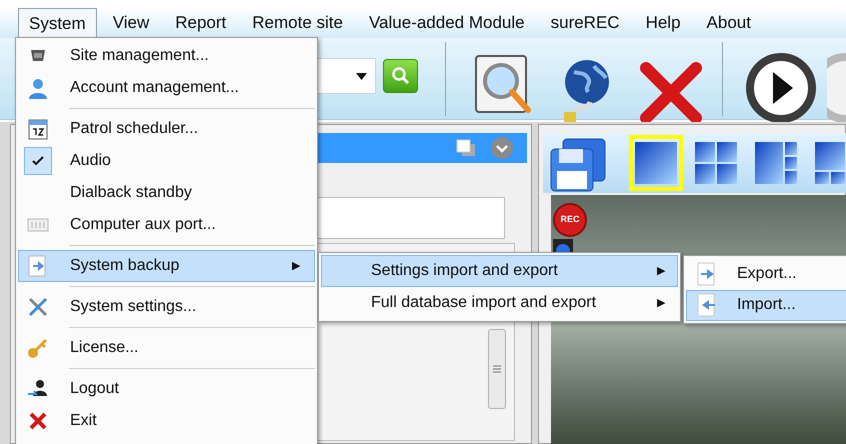 Image resolution: width=846 pixels, height=444 pixels. Describe the element at coordinates (466, 148) in the screenshot. I see `restore-windows-icon` at that location.